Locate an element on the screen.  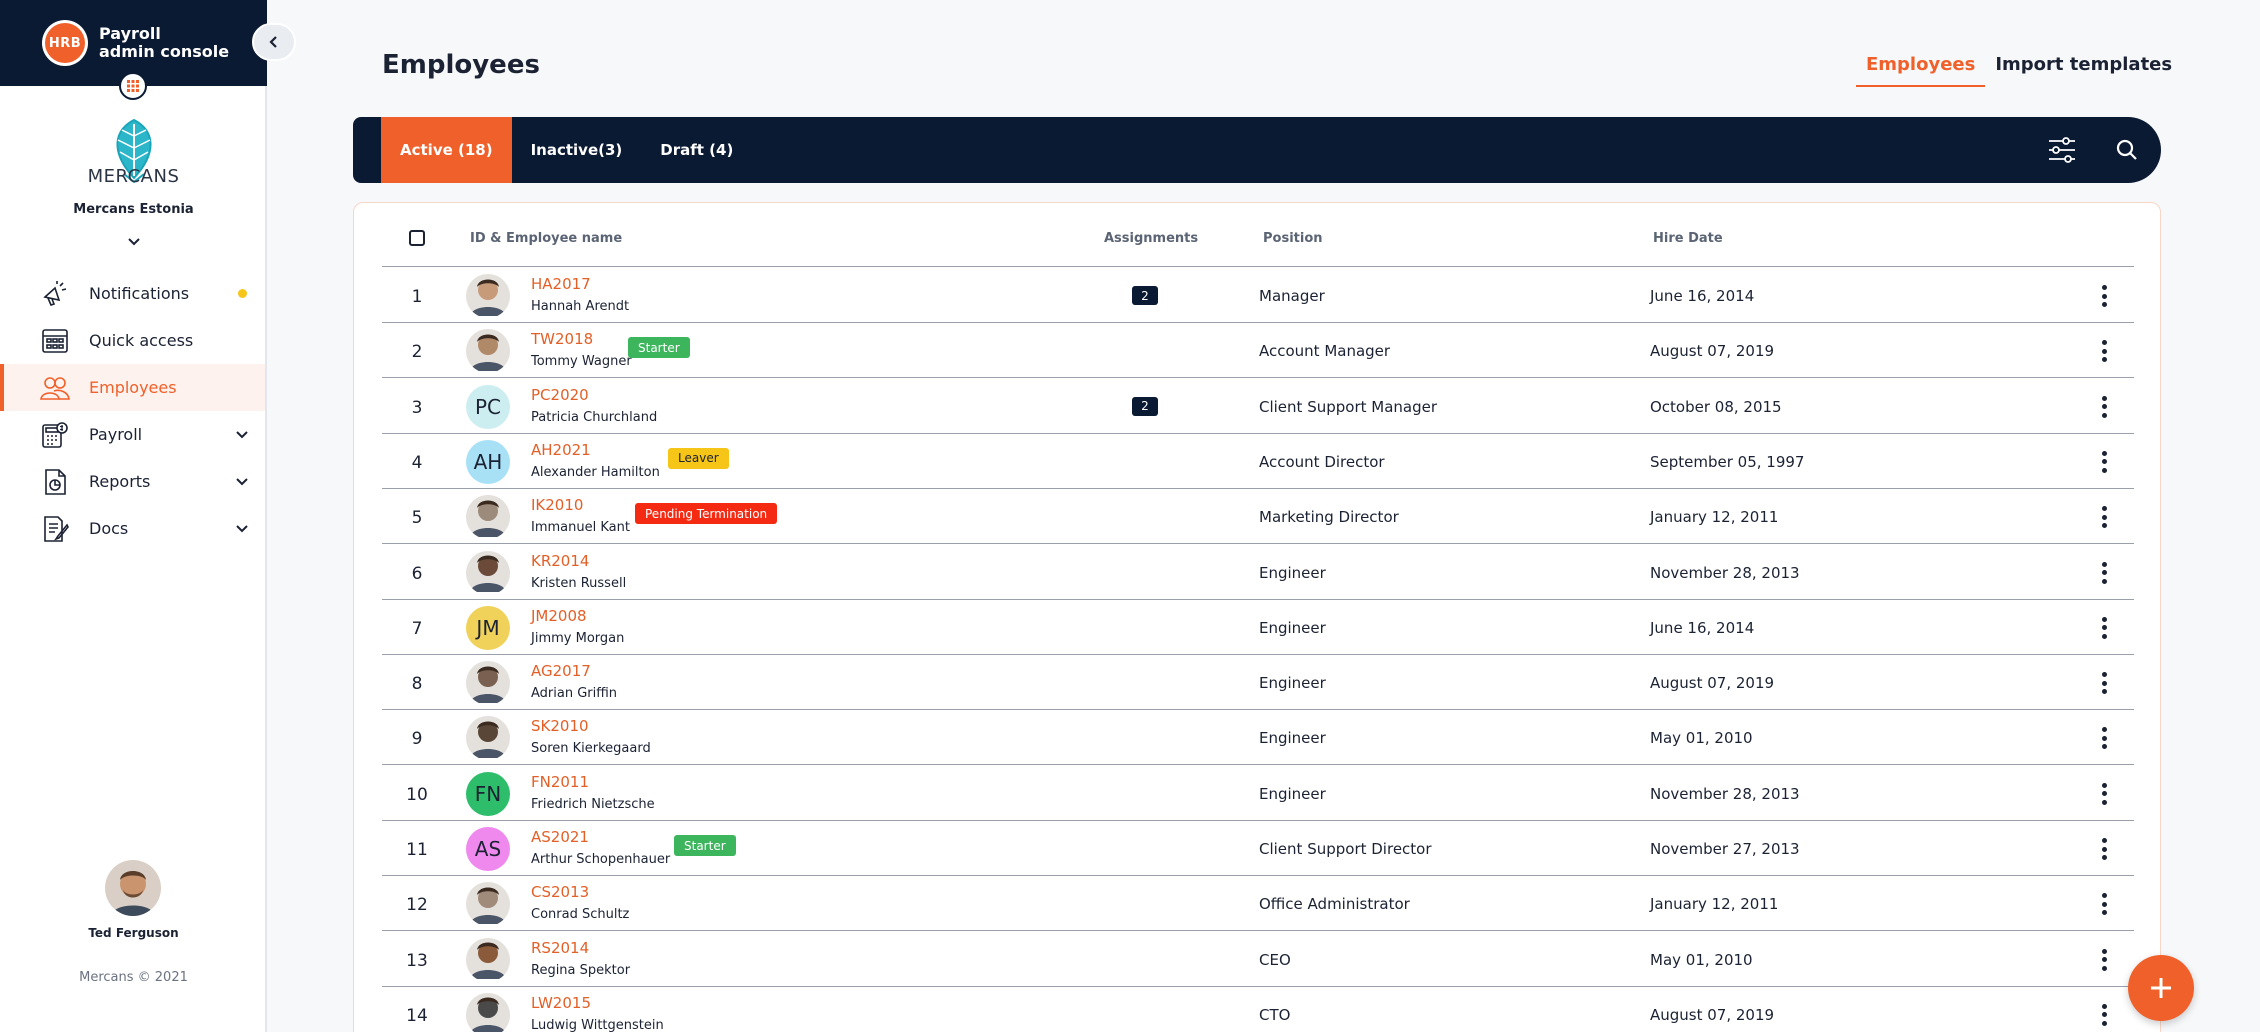
sidebar-item-payroll: Payroll is located at coordinates (132, 434).